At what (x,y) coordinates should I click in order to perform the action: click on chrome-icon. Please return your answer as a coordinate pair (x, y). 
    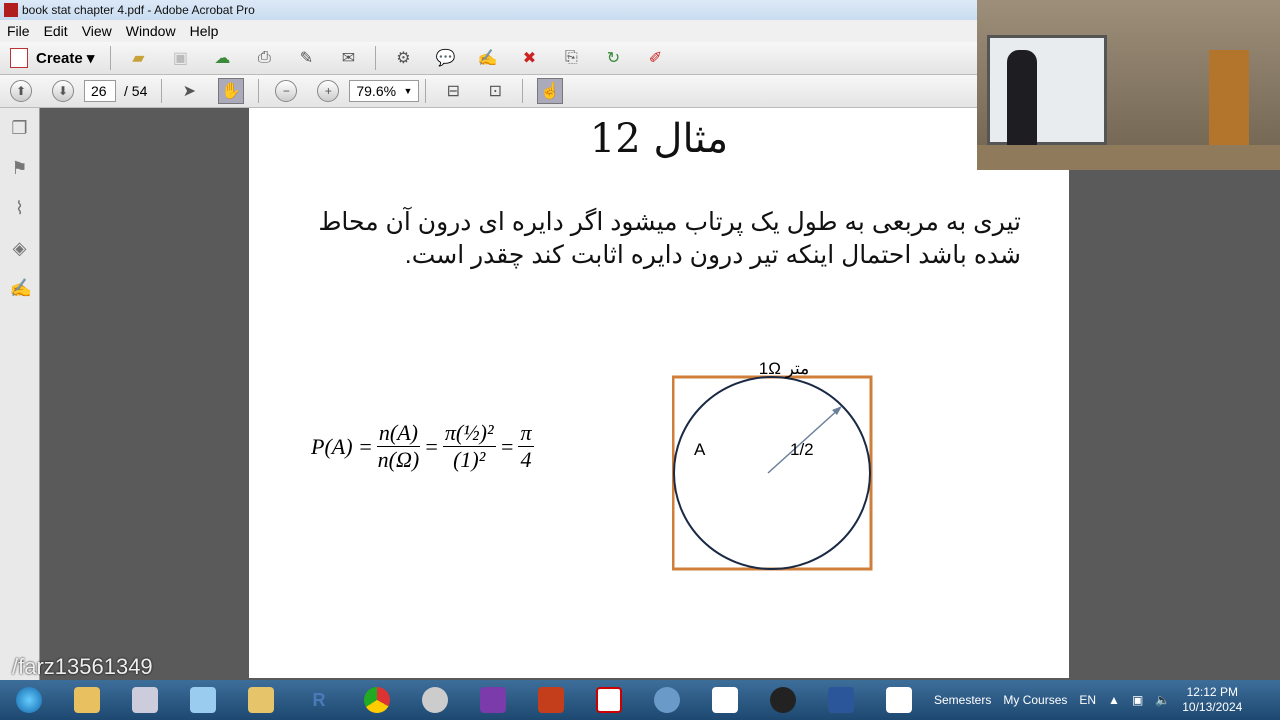
    Looking at the image, I should click on (377, 700).